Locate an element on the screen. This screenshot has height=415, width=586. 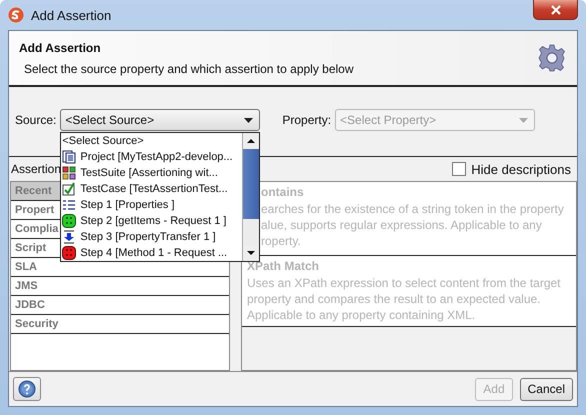
close-icon is located at coordinates (556, 9).